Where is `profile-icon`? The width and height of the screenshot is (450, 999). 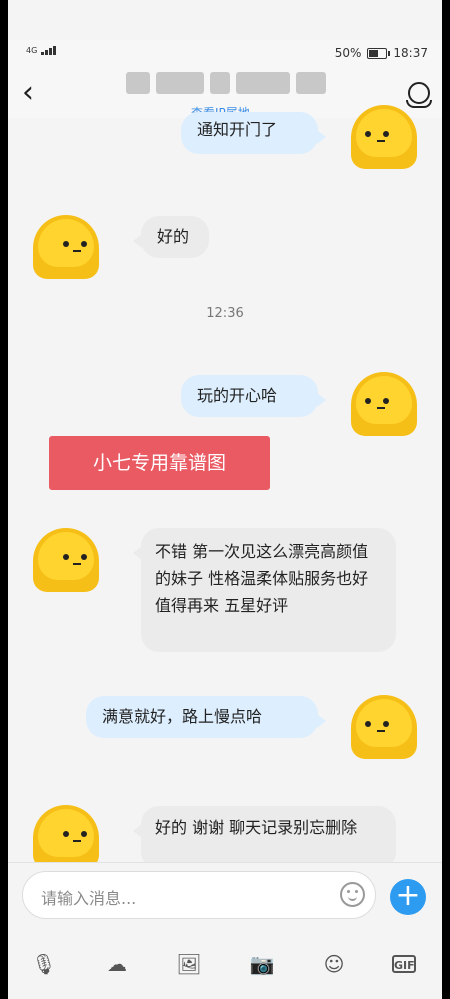 profile-icon is located at coordinates (419, 95).